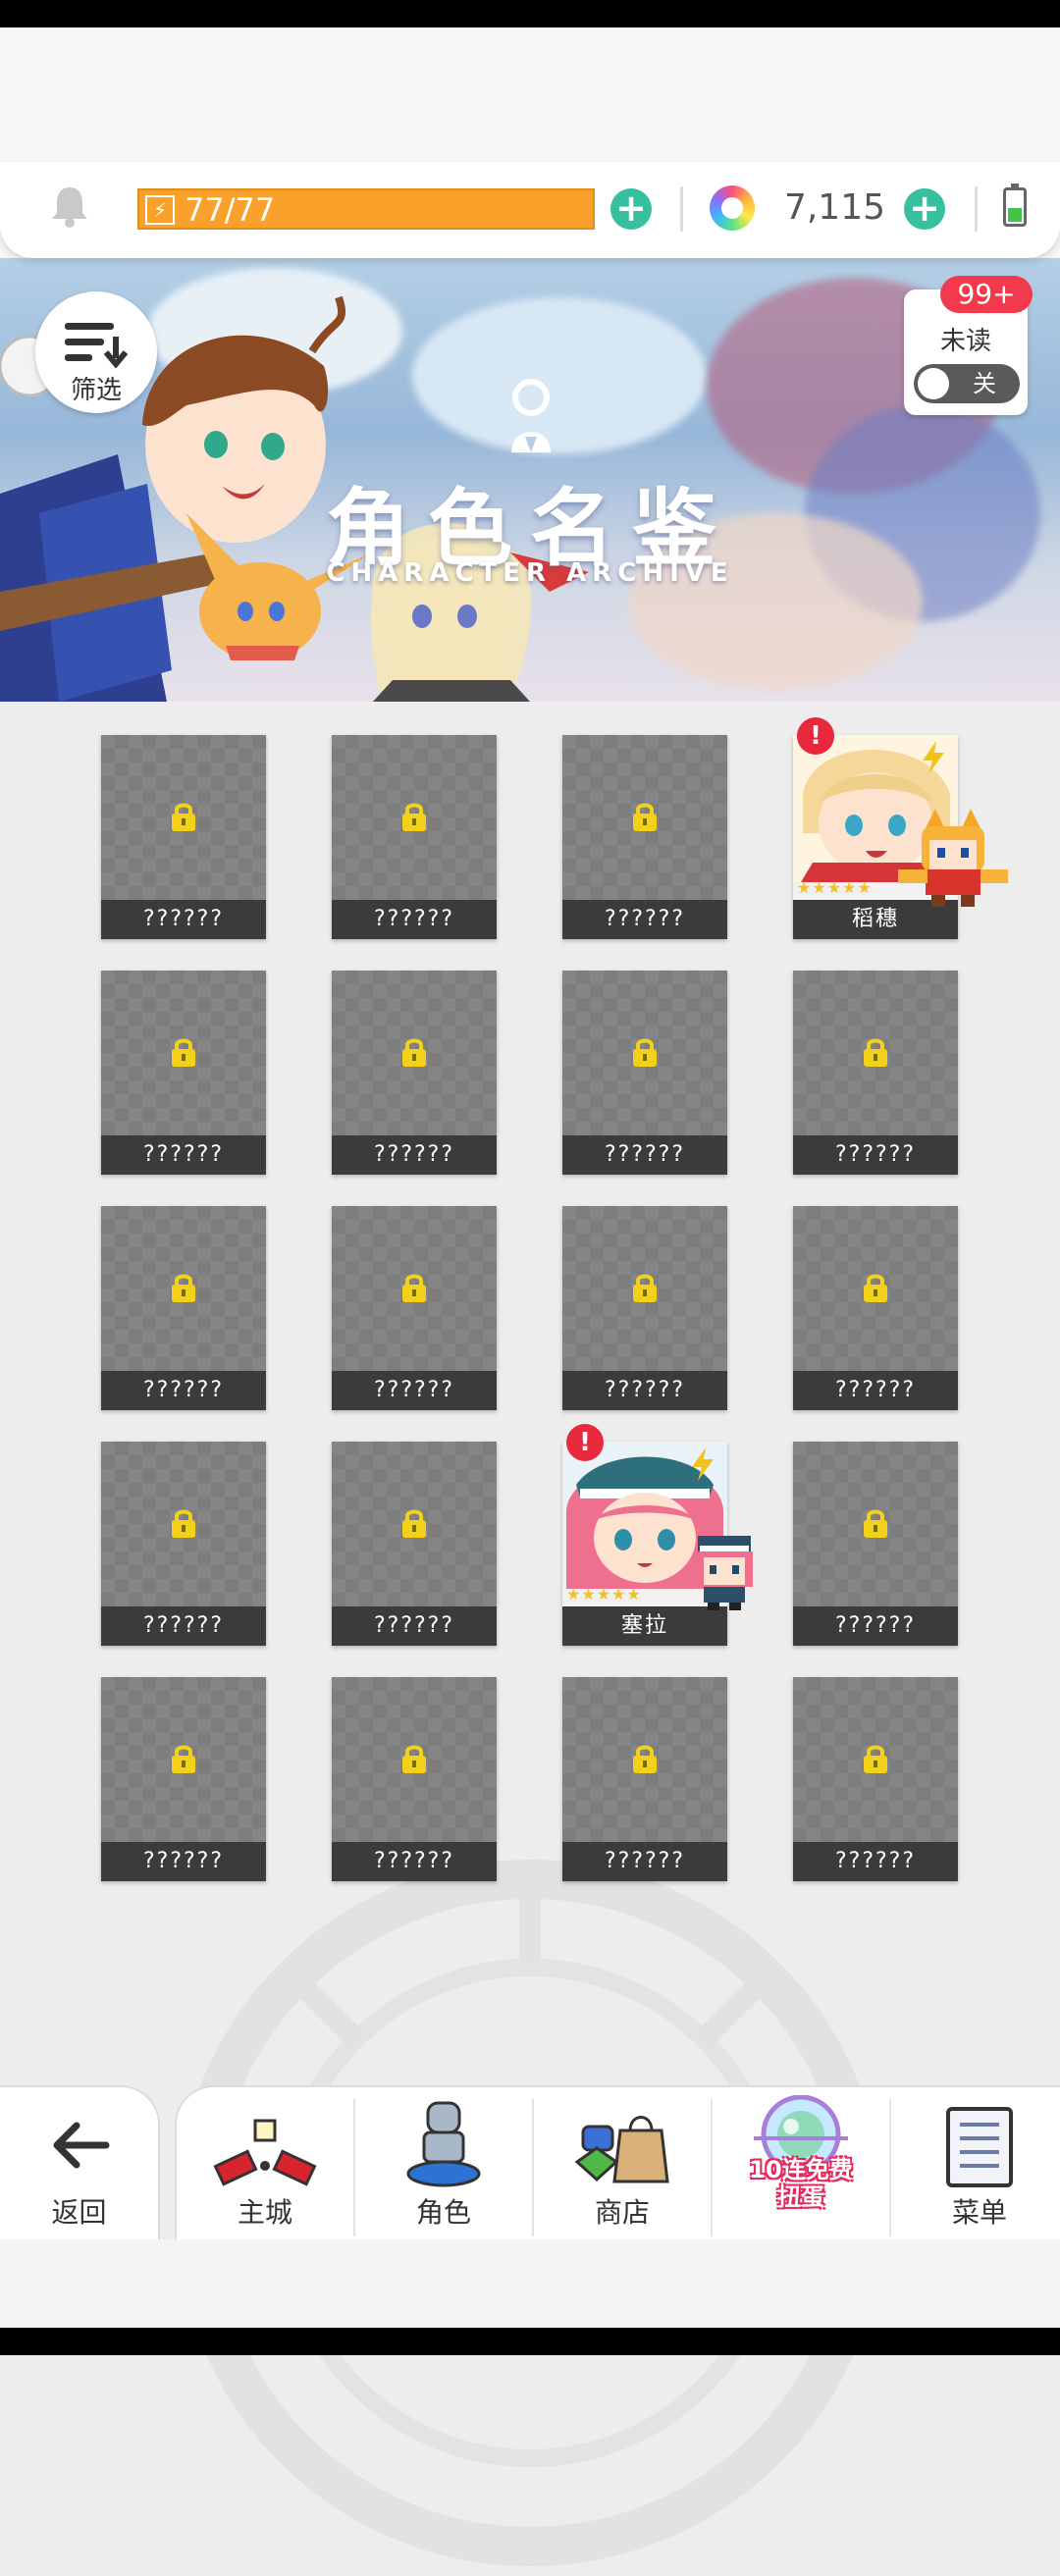 The width and height of the screenshot is (1060, 2576). What do you see at coordinates (530, 210) in the screenshot?
I see `resource-bar: ⚡ 77/77 + 7,115 +` at bounding box center [530, 210].